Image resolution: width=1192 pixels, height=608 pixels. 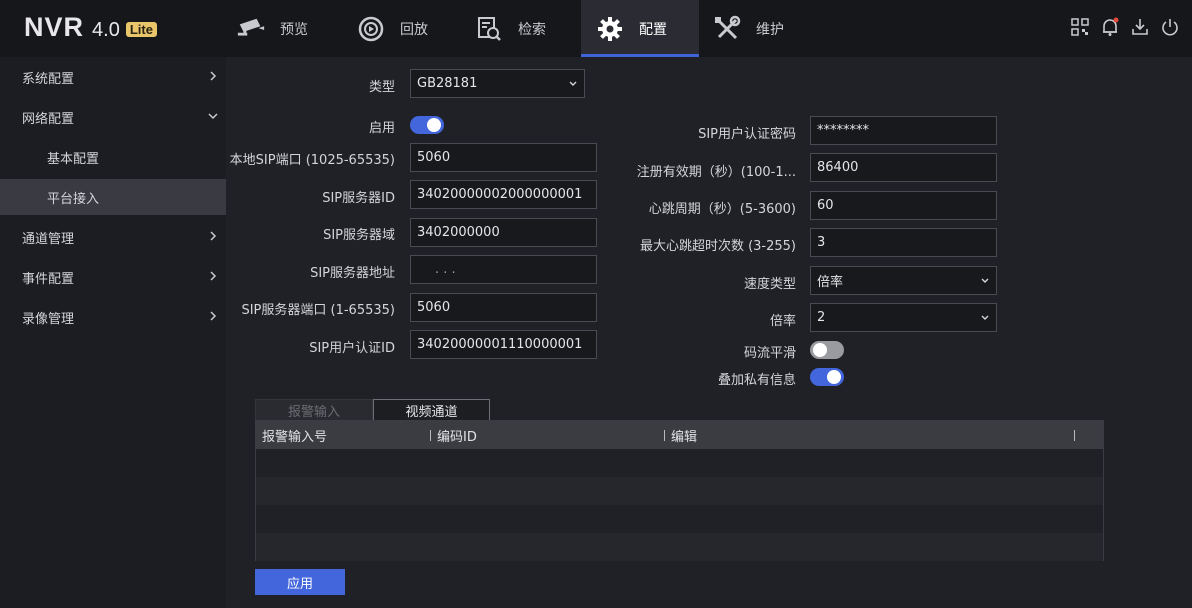 What do you see at coordinates (489, 29) in the screenshot?
I see `search-document-icon` at bounding box center [489, 29].